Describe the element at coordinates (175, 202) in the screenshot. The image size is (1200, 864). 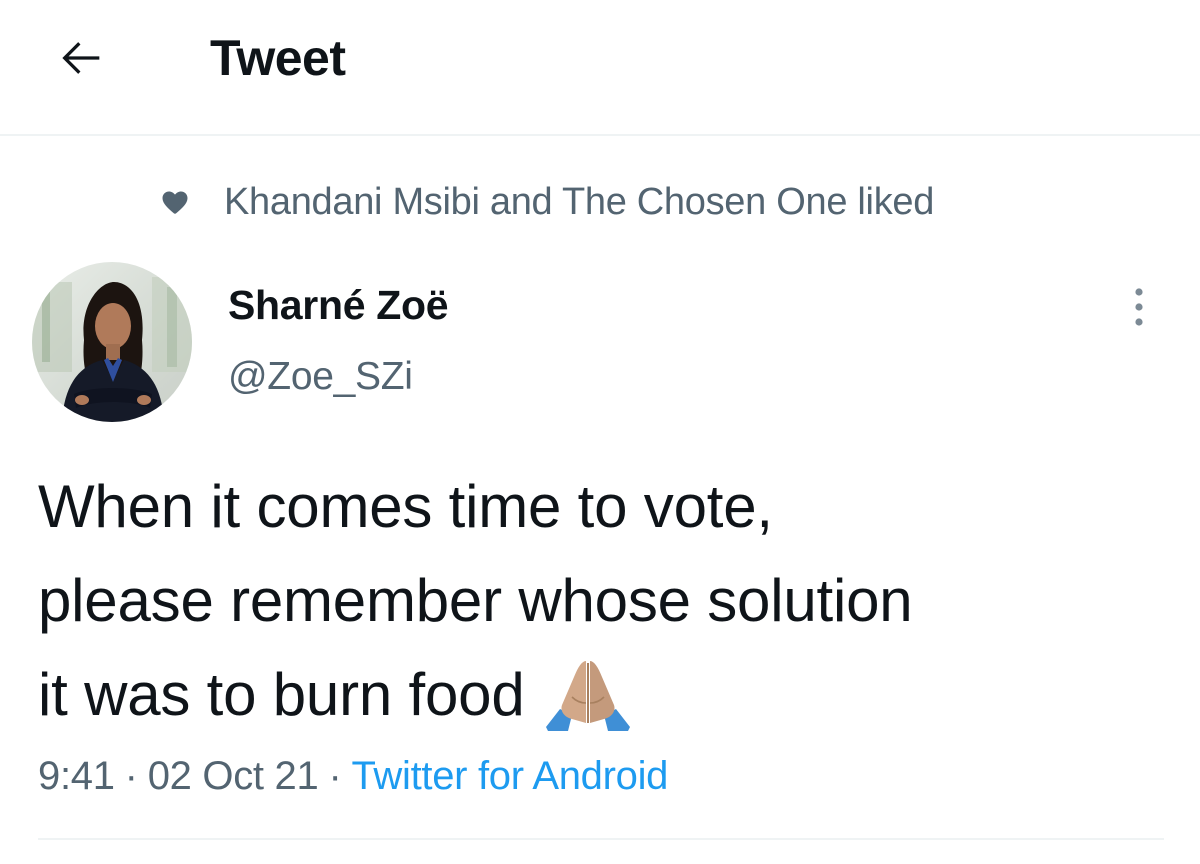
I see `heart-icon` at that location.